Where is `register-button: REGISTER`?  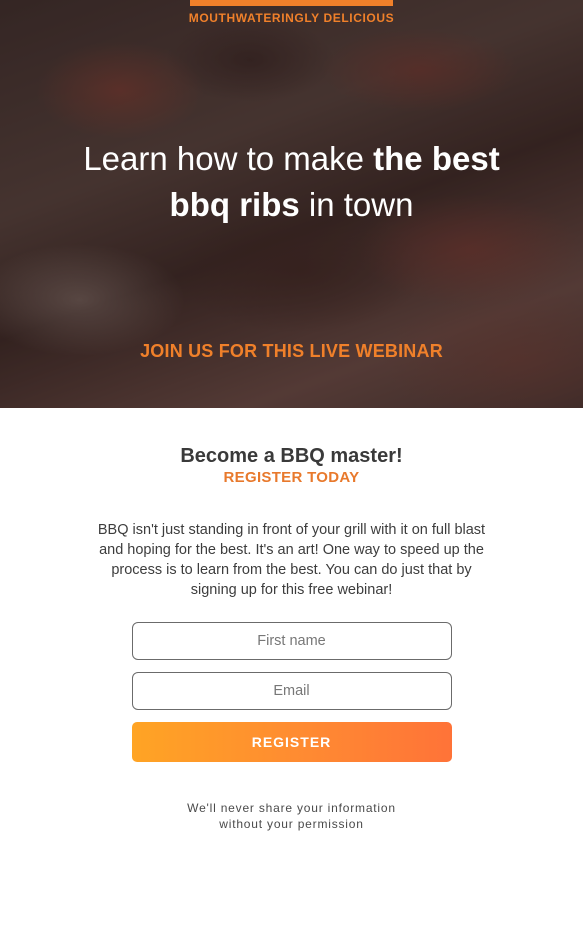 register-button: REGISTER is located at coordinates (291, 742).